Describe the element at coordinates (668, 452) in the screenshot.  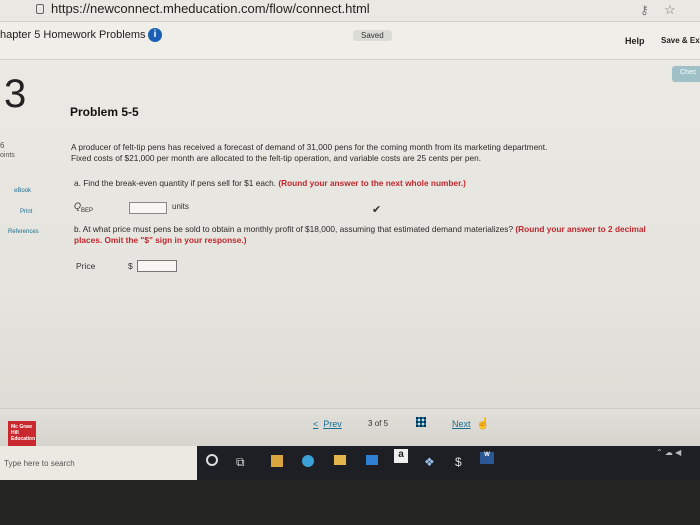
I see `system-tray-icons: ⌃ ☁ ◀` at that location.